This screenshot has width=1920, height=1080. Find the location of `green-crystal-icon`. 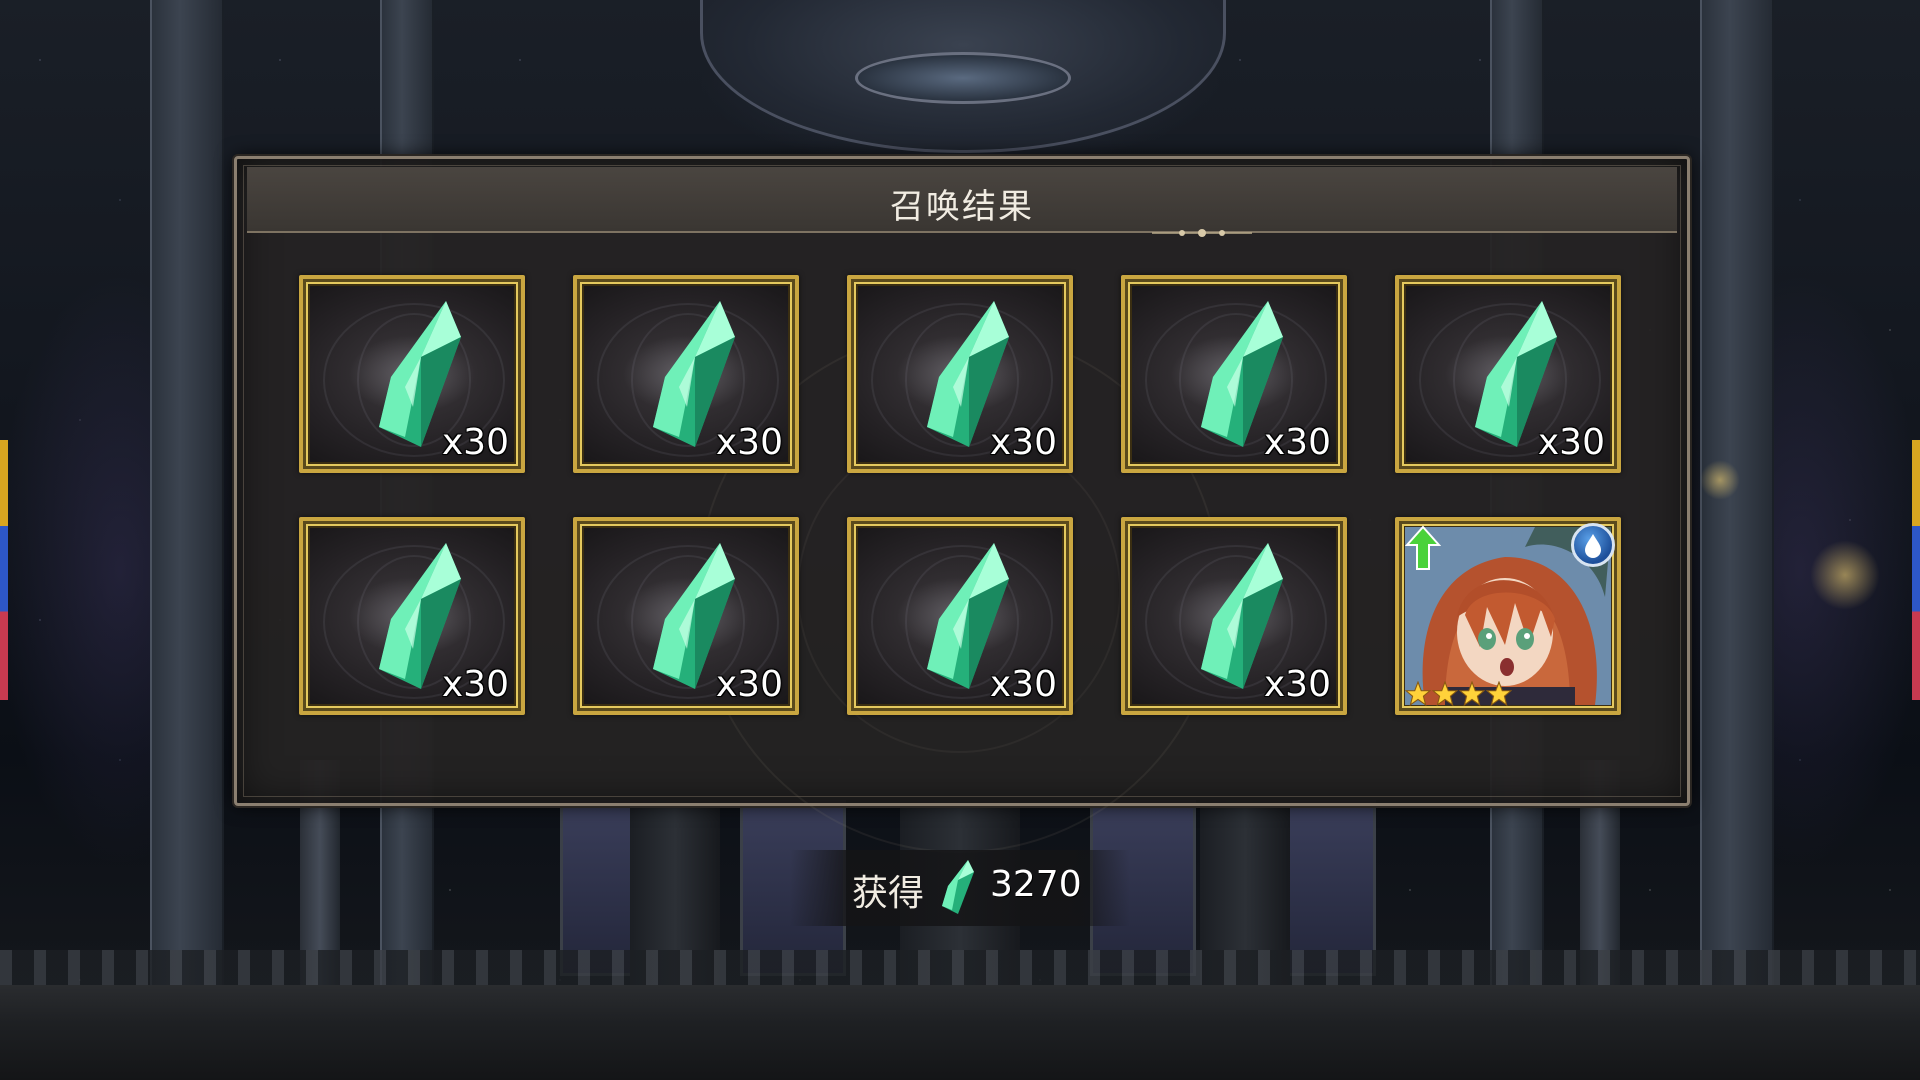

green-crystal-icon is located at coordinates (958, 887).